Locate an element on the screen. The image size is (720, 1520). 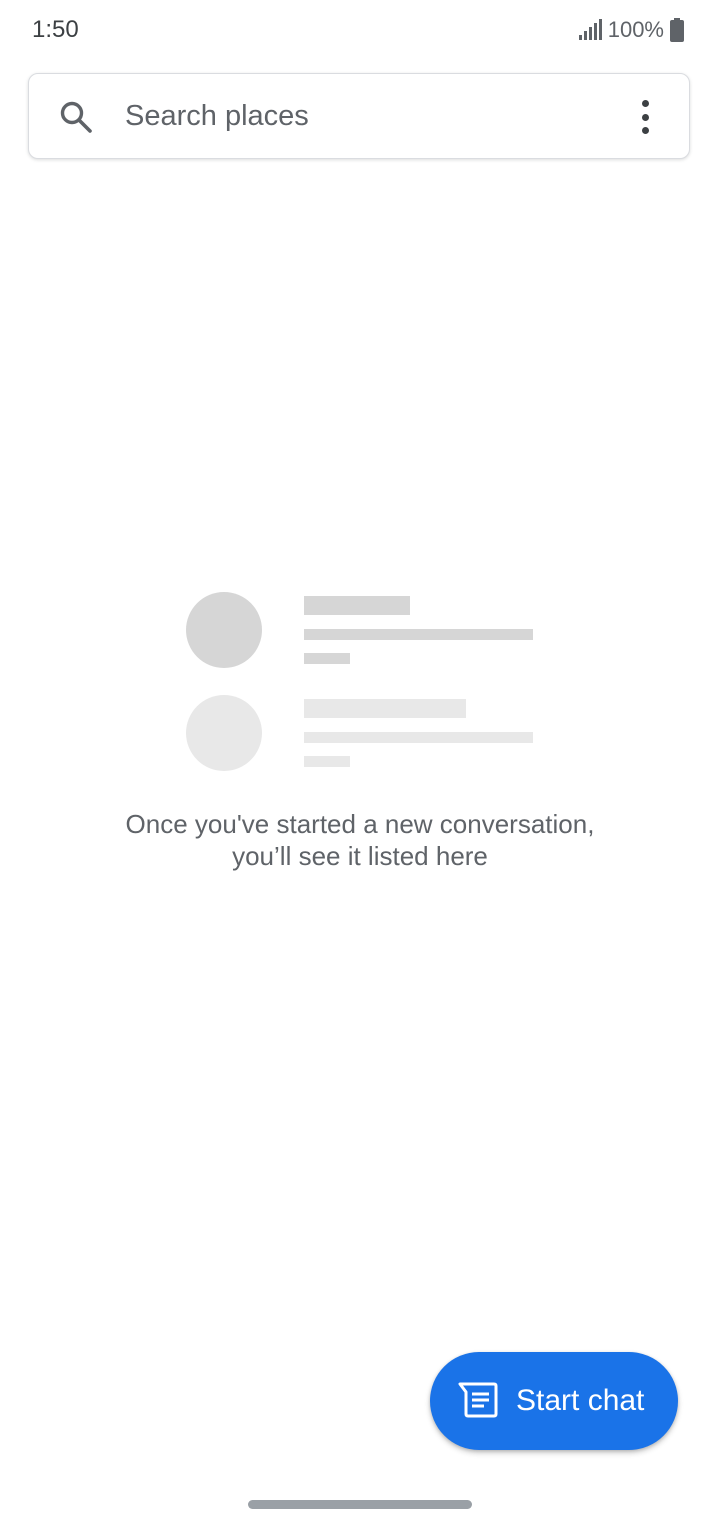
search-icon is located at coordinates (76, 117).